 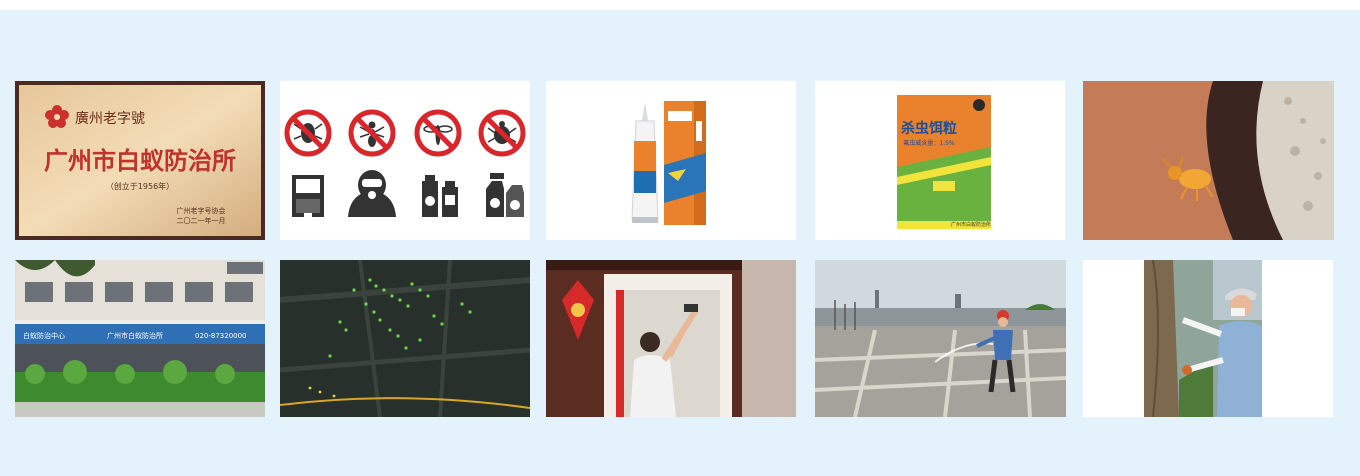 What do you see at coordinates (308, 133) in the screenshot?
I see `no-cockroach-icon` at bounding box center [308, 133].